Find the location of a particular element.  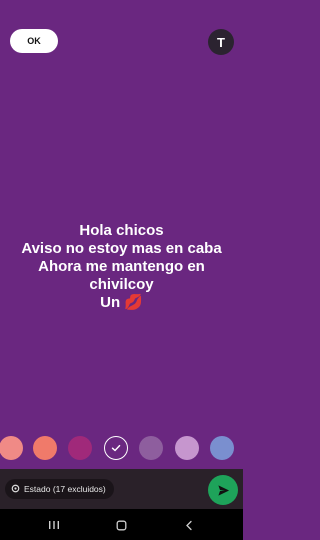

send-icon is located at coordinates (223, 490).